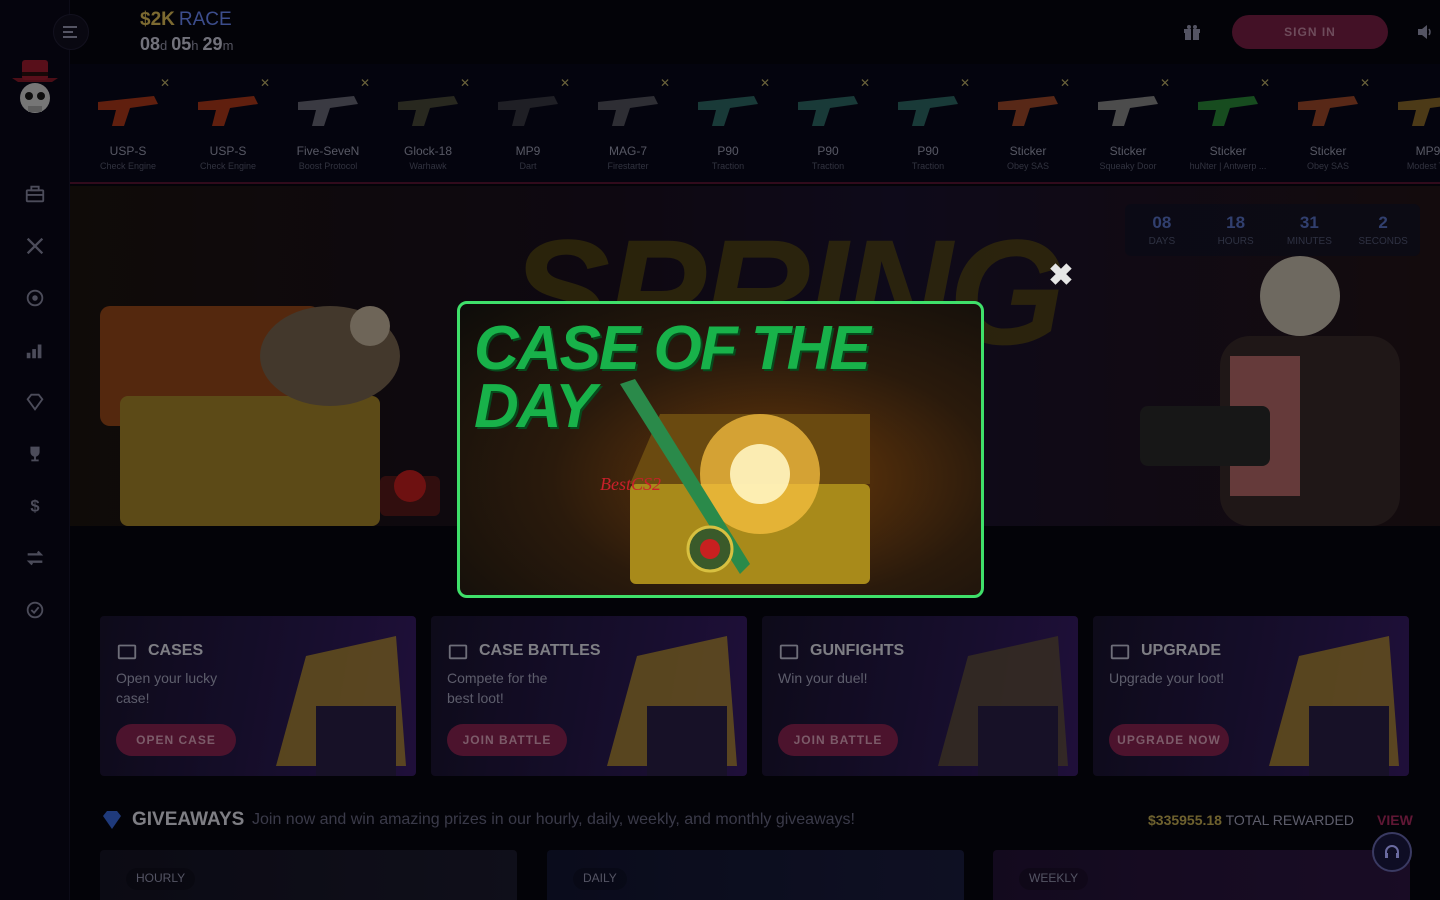 This screenshot has width=1440, height=900. I want to click on close-icon: ✖, so click(1061, 276).